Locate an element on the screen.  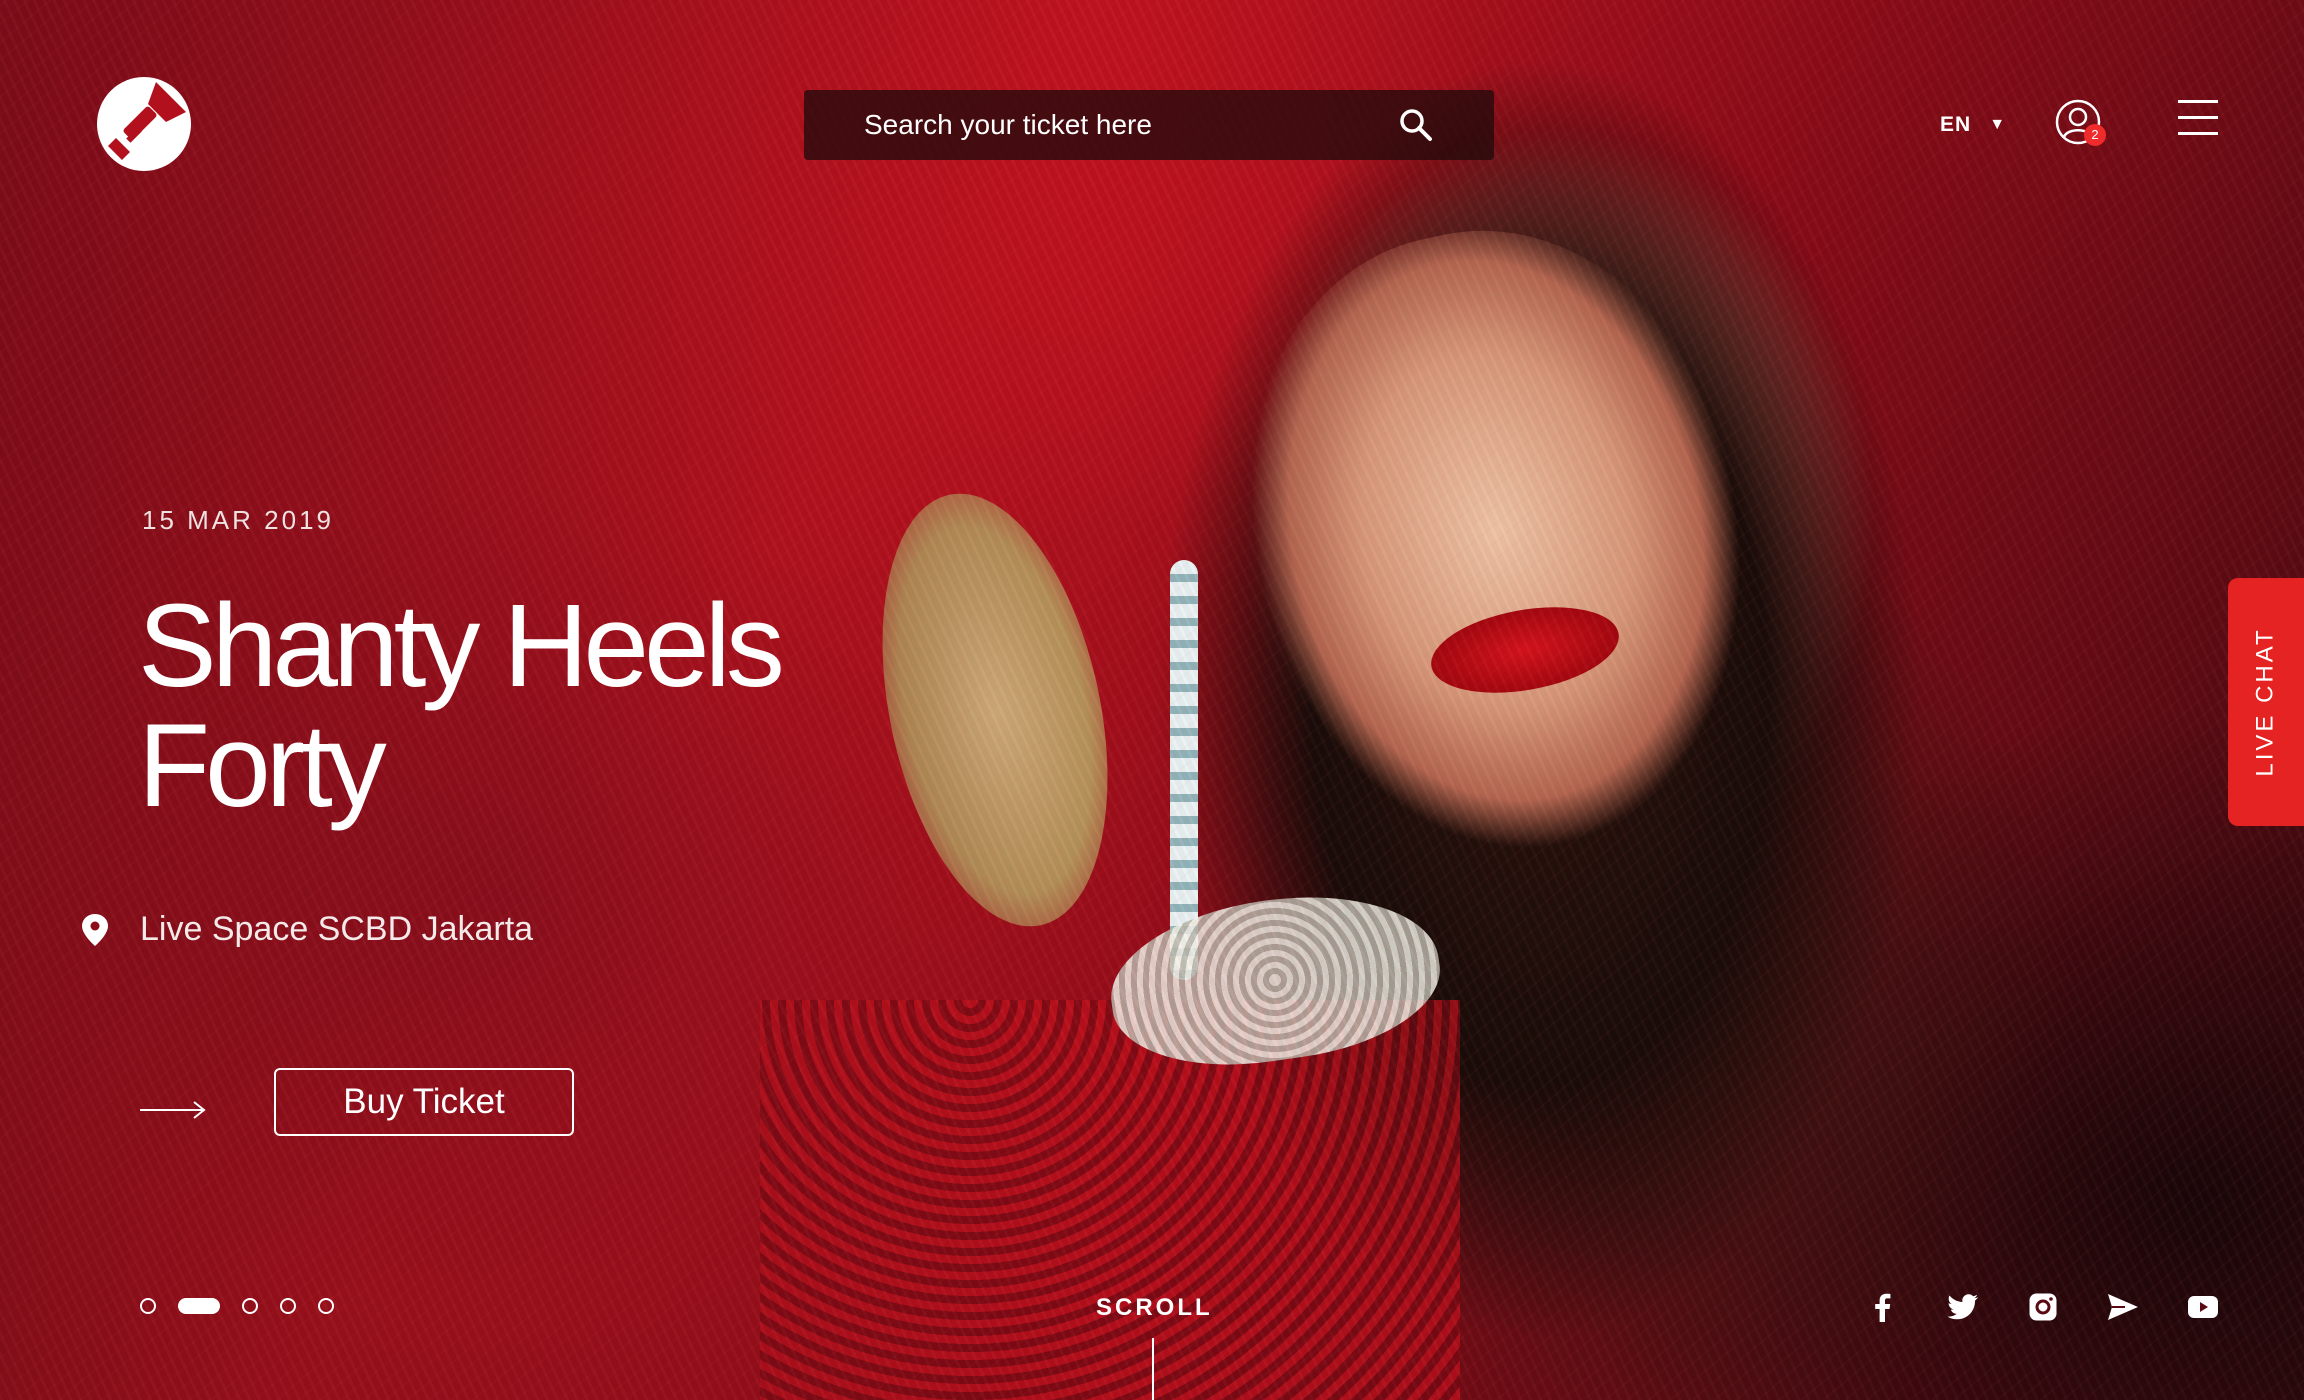
search-input is located at coordinates (1149, 125).